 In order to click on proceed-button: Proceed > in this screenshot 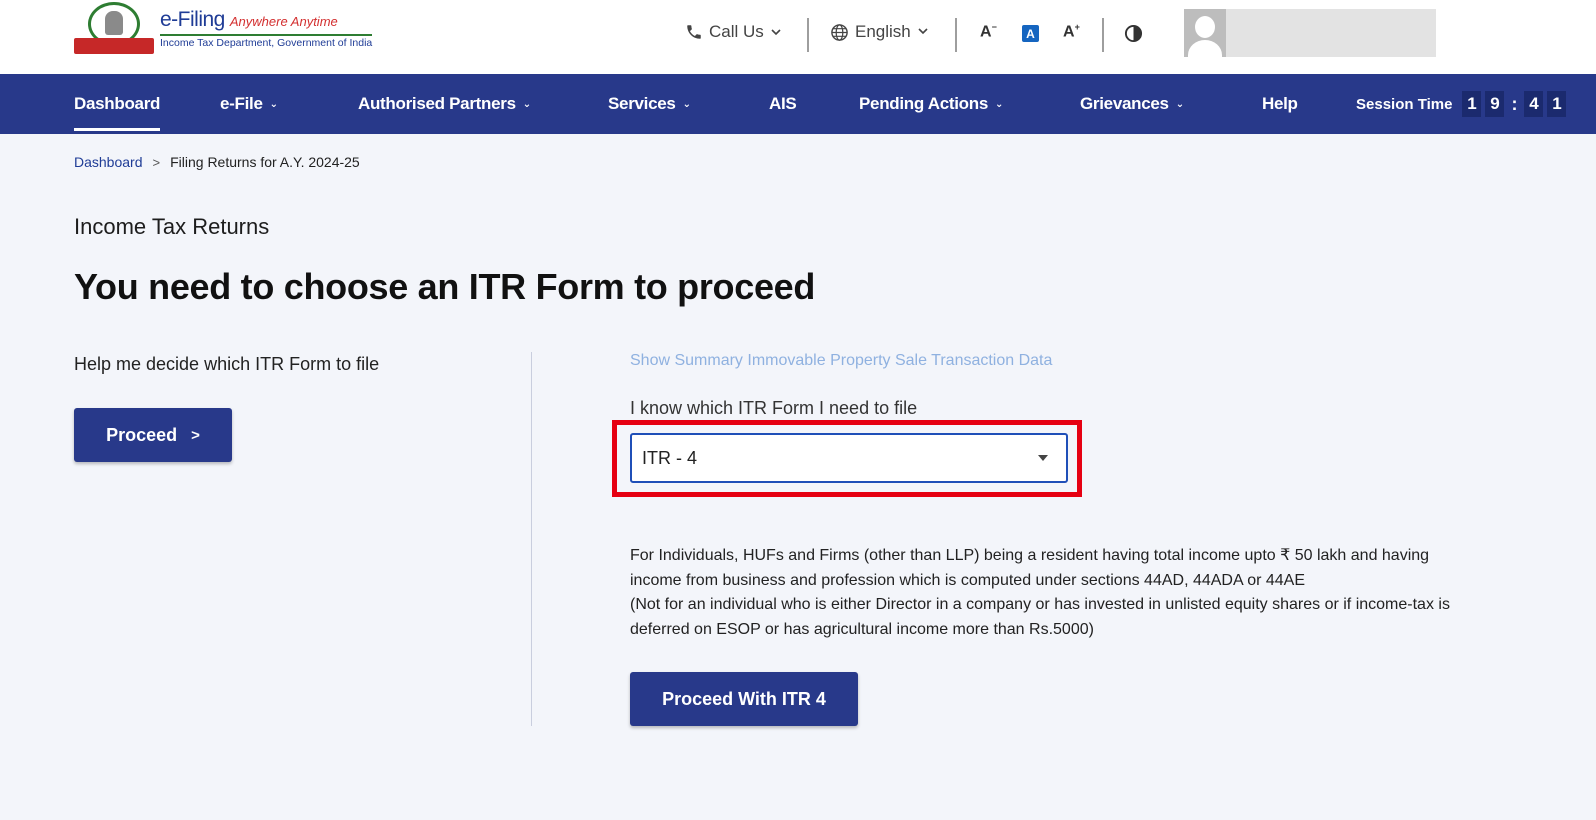, I will do `click(153, 435)`.